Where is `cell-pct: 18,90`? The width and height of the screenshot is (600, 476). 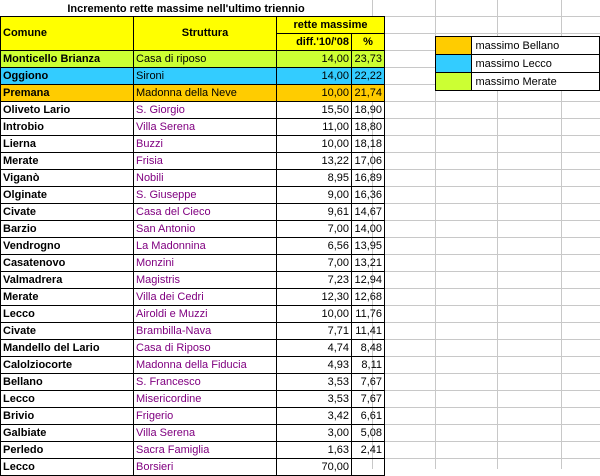
cell-pct: 18,90 is located at coordinates (368, 110).